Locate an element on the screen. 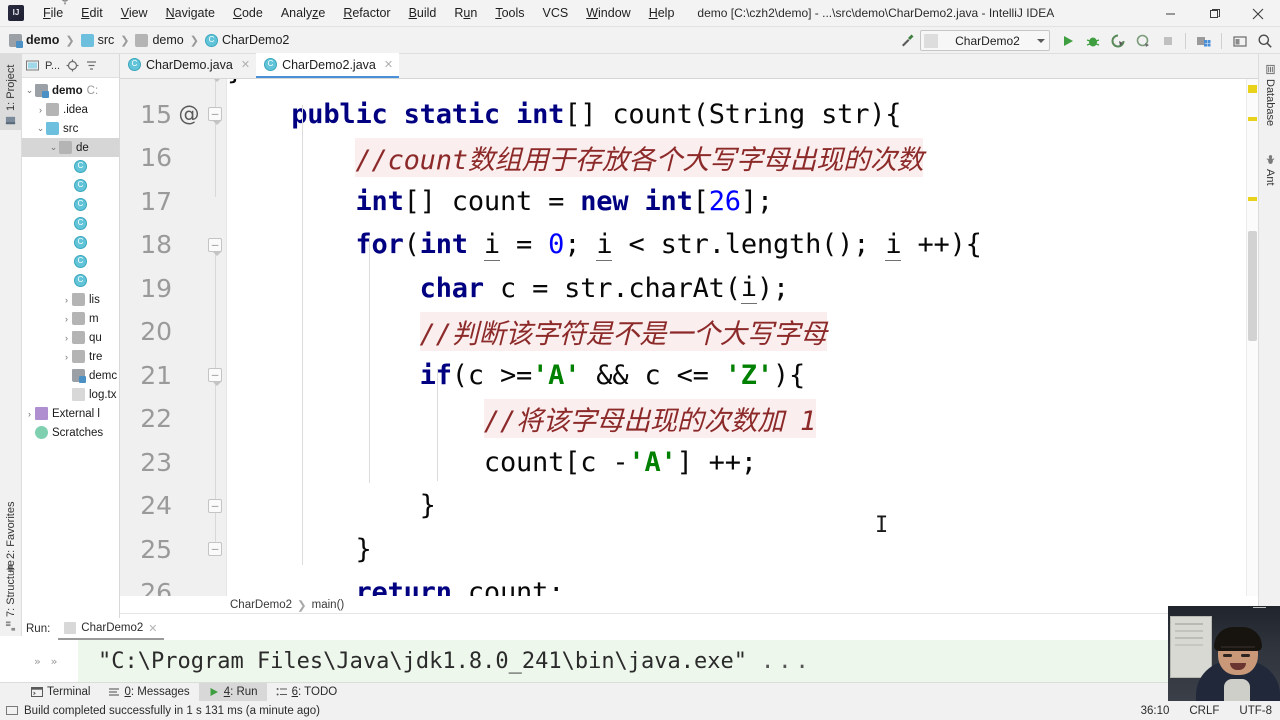 Image resolution: width=1280 pixels, height=720 pixels. sidebar-tab-structure: 7: Structure is located at coordinates (11, 591).